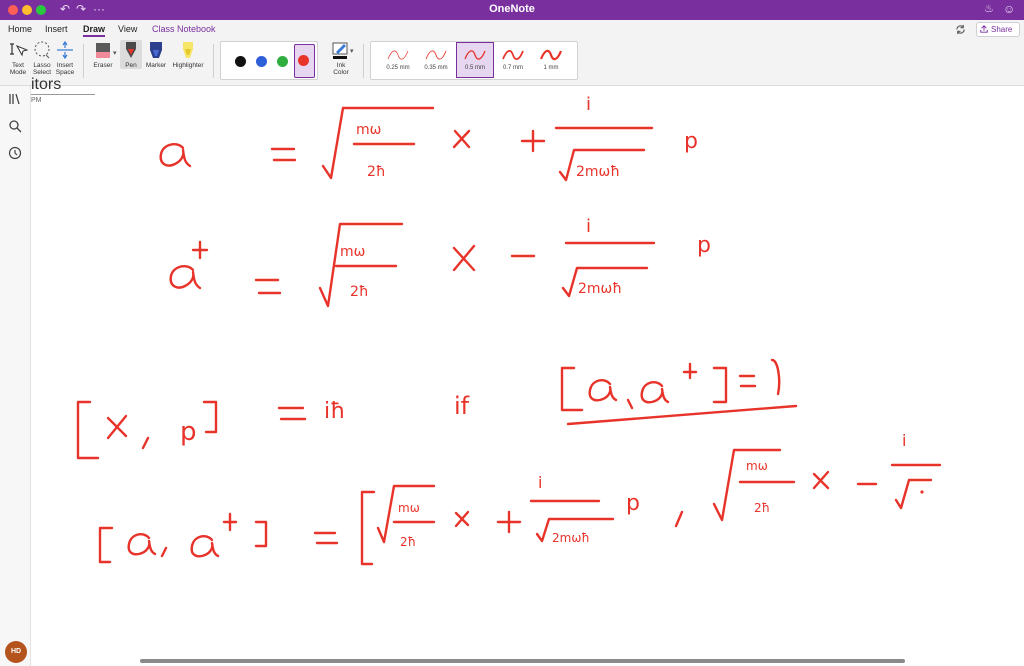 The height and width of the screenshot is (666, 1024). What do you see at coordinates (269, 60) in the screenshot?
I see `ink-color-palette` at bounding box center [269, 60].